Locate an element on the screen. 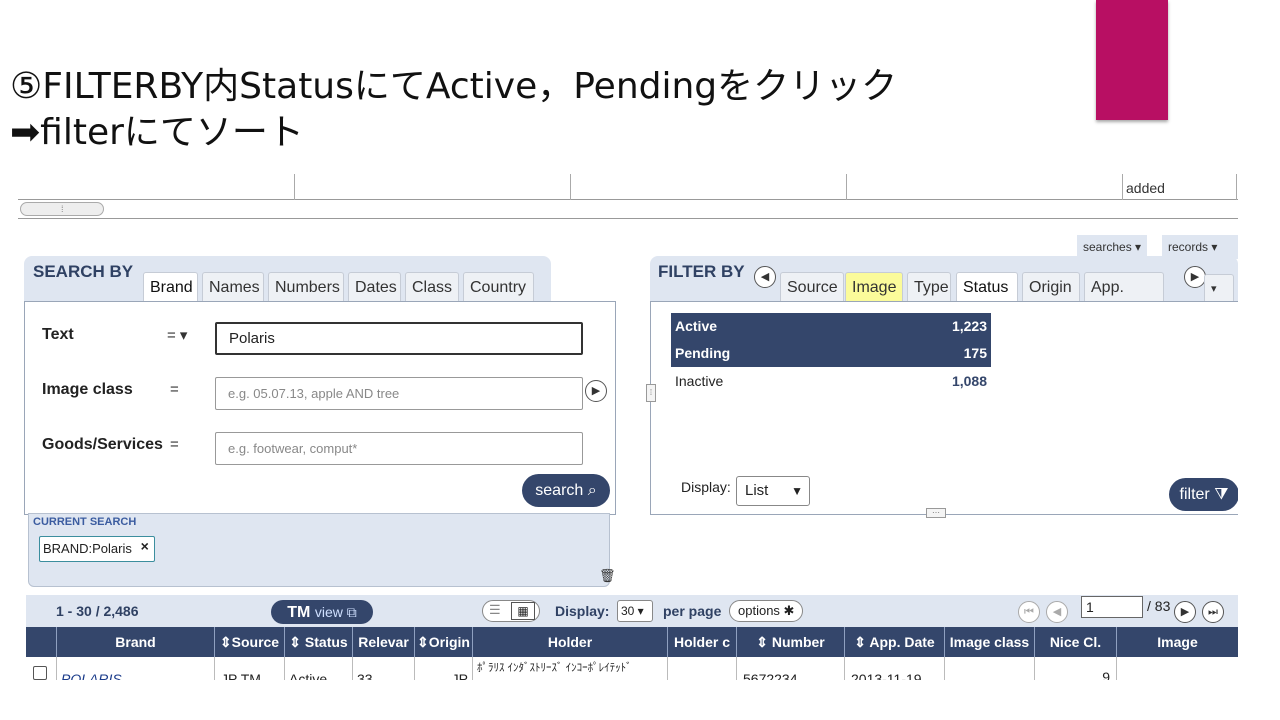 This screenshot has width=1280, height=720. filter-by-title: FILTER BY is located at coordinates (701, 271).